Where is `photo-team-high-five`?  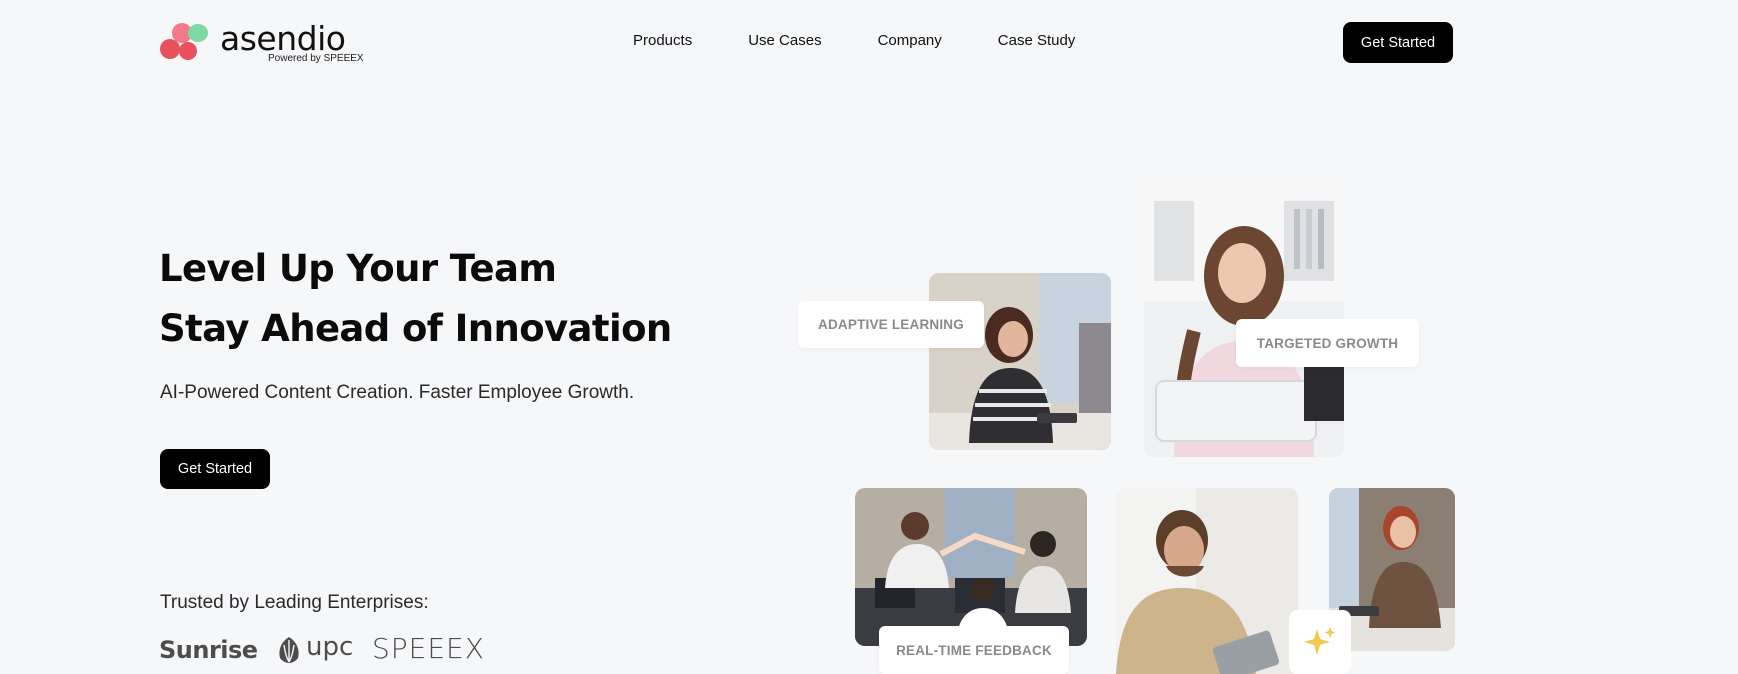
photo-team-high-five is located at coordinates (971, 567).